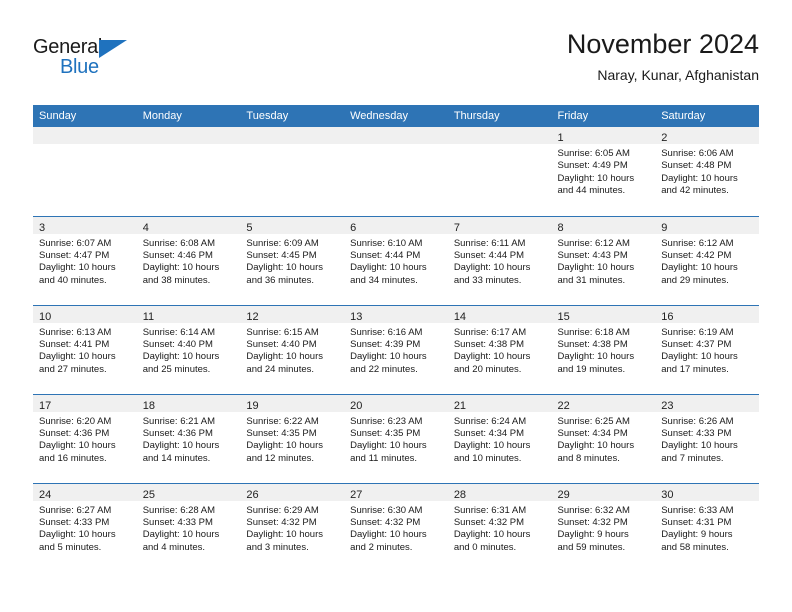 The height and width of the screenshot is (612, 792). What do you see at coordinates (282, 421) in the screenshot?
I see `sunrise-text: Sunrise: 6:22 AM` at bounding box center [282, 421].